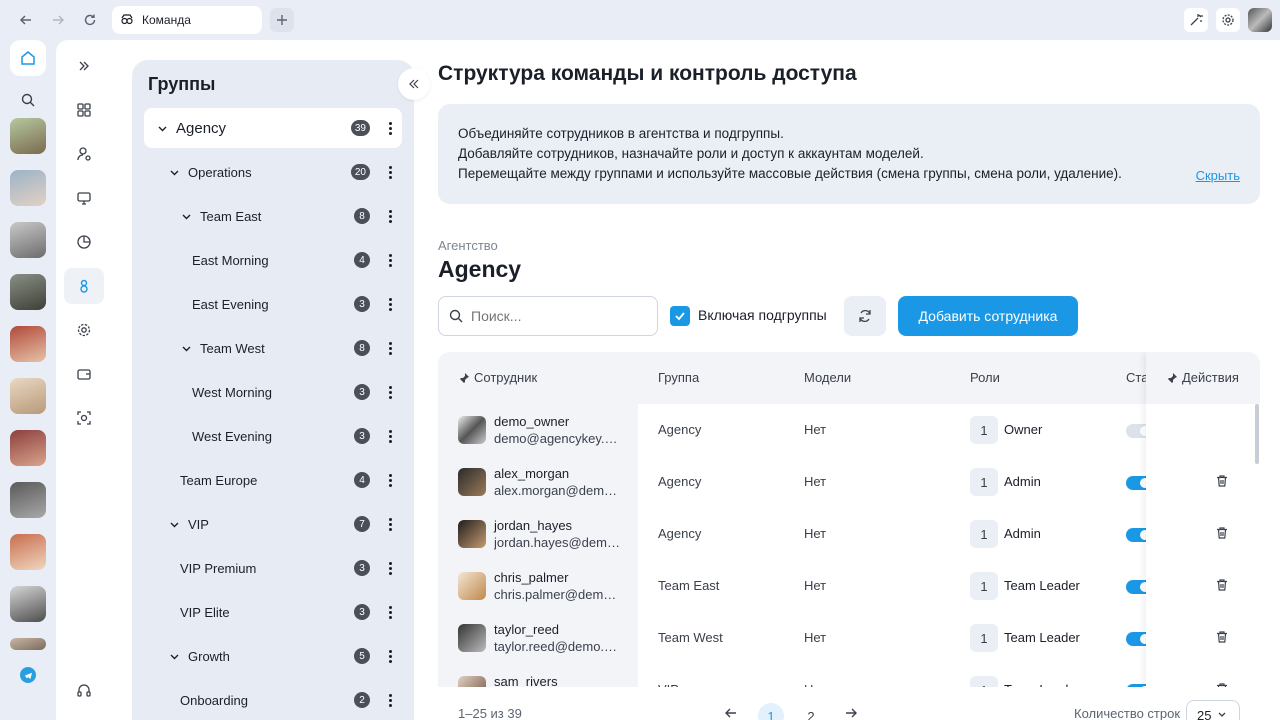 This screenshot has width=1280, height=720. I want to click on new-tab-button, so click(282, 20).